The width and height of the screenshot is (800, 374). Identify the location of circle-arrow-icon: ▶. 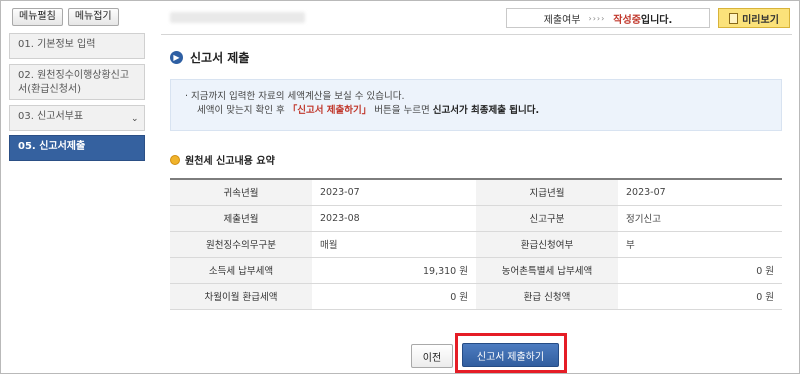
(176, 57).